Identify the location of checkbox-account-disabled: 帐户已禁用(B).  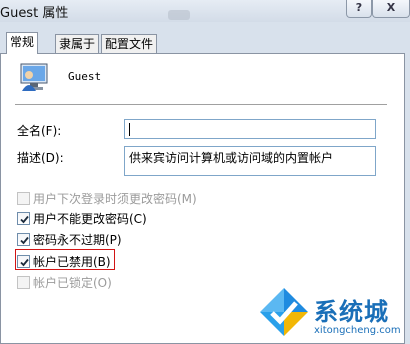
(64, 262).